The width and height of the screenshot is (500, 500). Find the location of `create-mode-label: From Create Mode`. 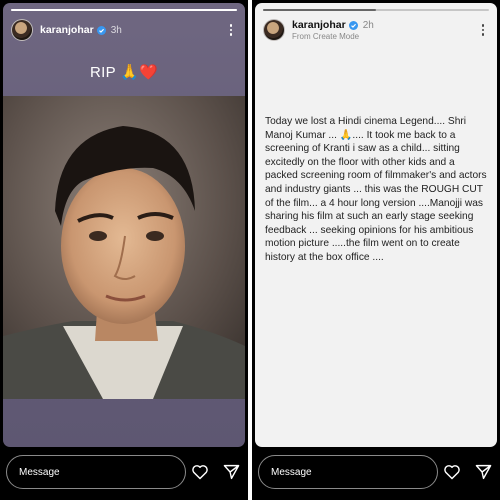

create-mode-label: From Create Mode is located at coordinates (326, 36).